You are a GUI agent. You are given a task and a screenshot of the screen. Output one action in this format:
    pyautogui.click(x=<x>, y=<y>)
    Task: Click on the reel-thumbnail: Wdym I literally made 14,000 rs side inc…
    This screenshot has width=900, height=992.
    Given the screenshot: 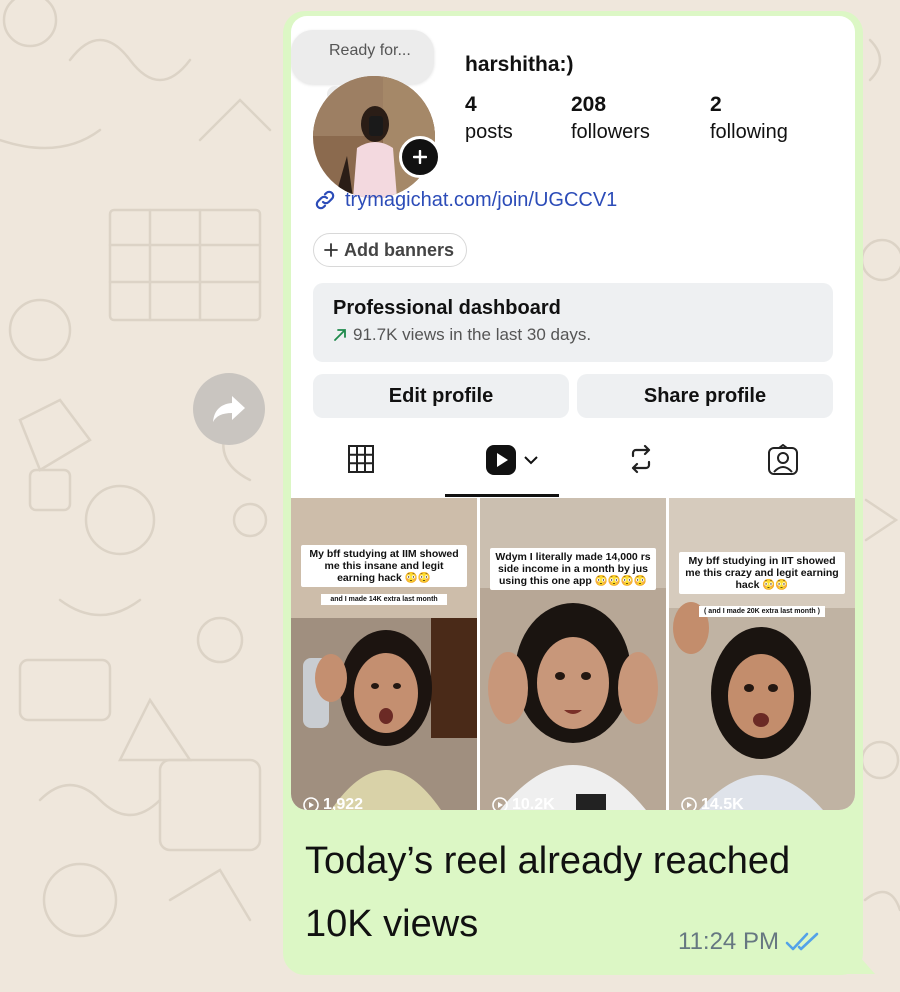 What is the action you would take?
    pyautogui.click(x=573, y=654)
    